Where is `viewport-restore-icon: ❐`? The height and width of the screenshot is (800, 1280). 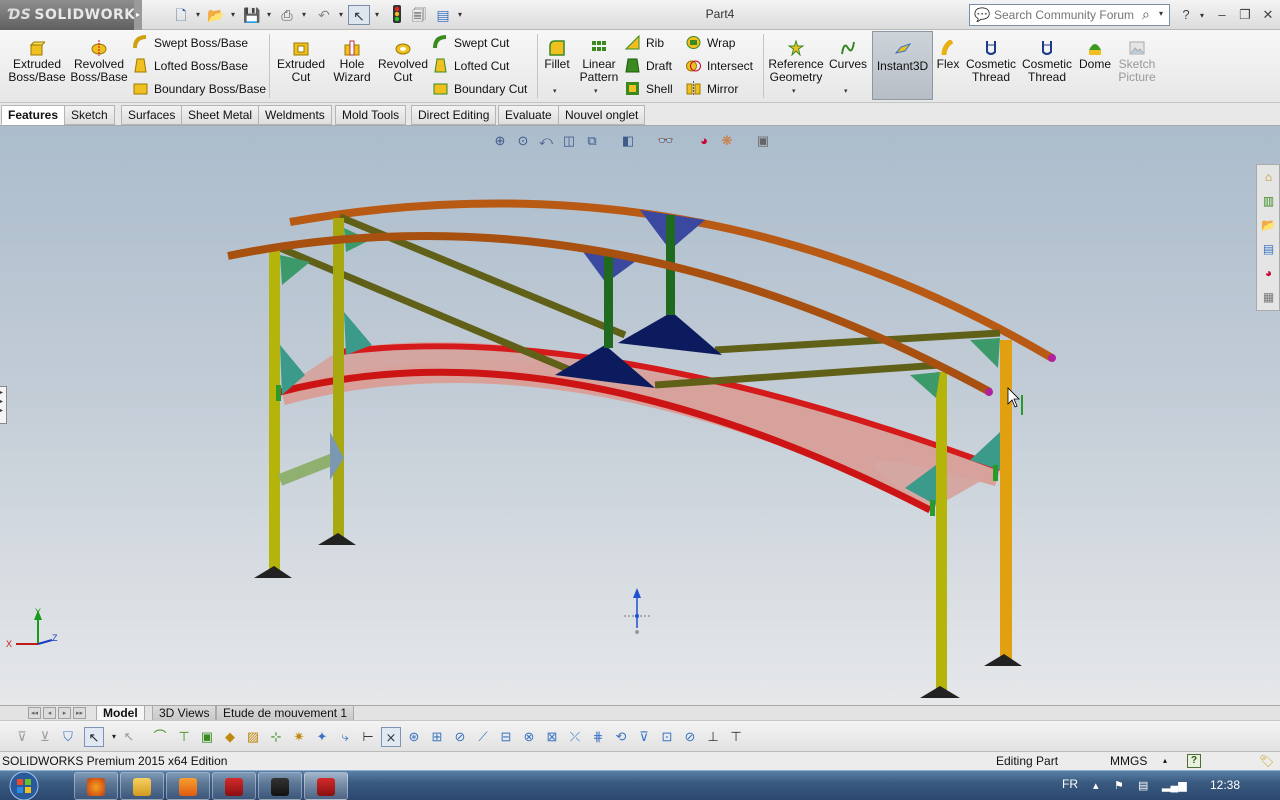 viewport-restore-icon: ❐ is located at coordinates (1239, 127).